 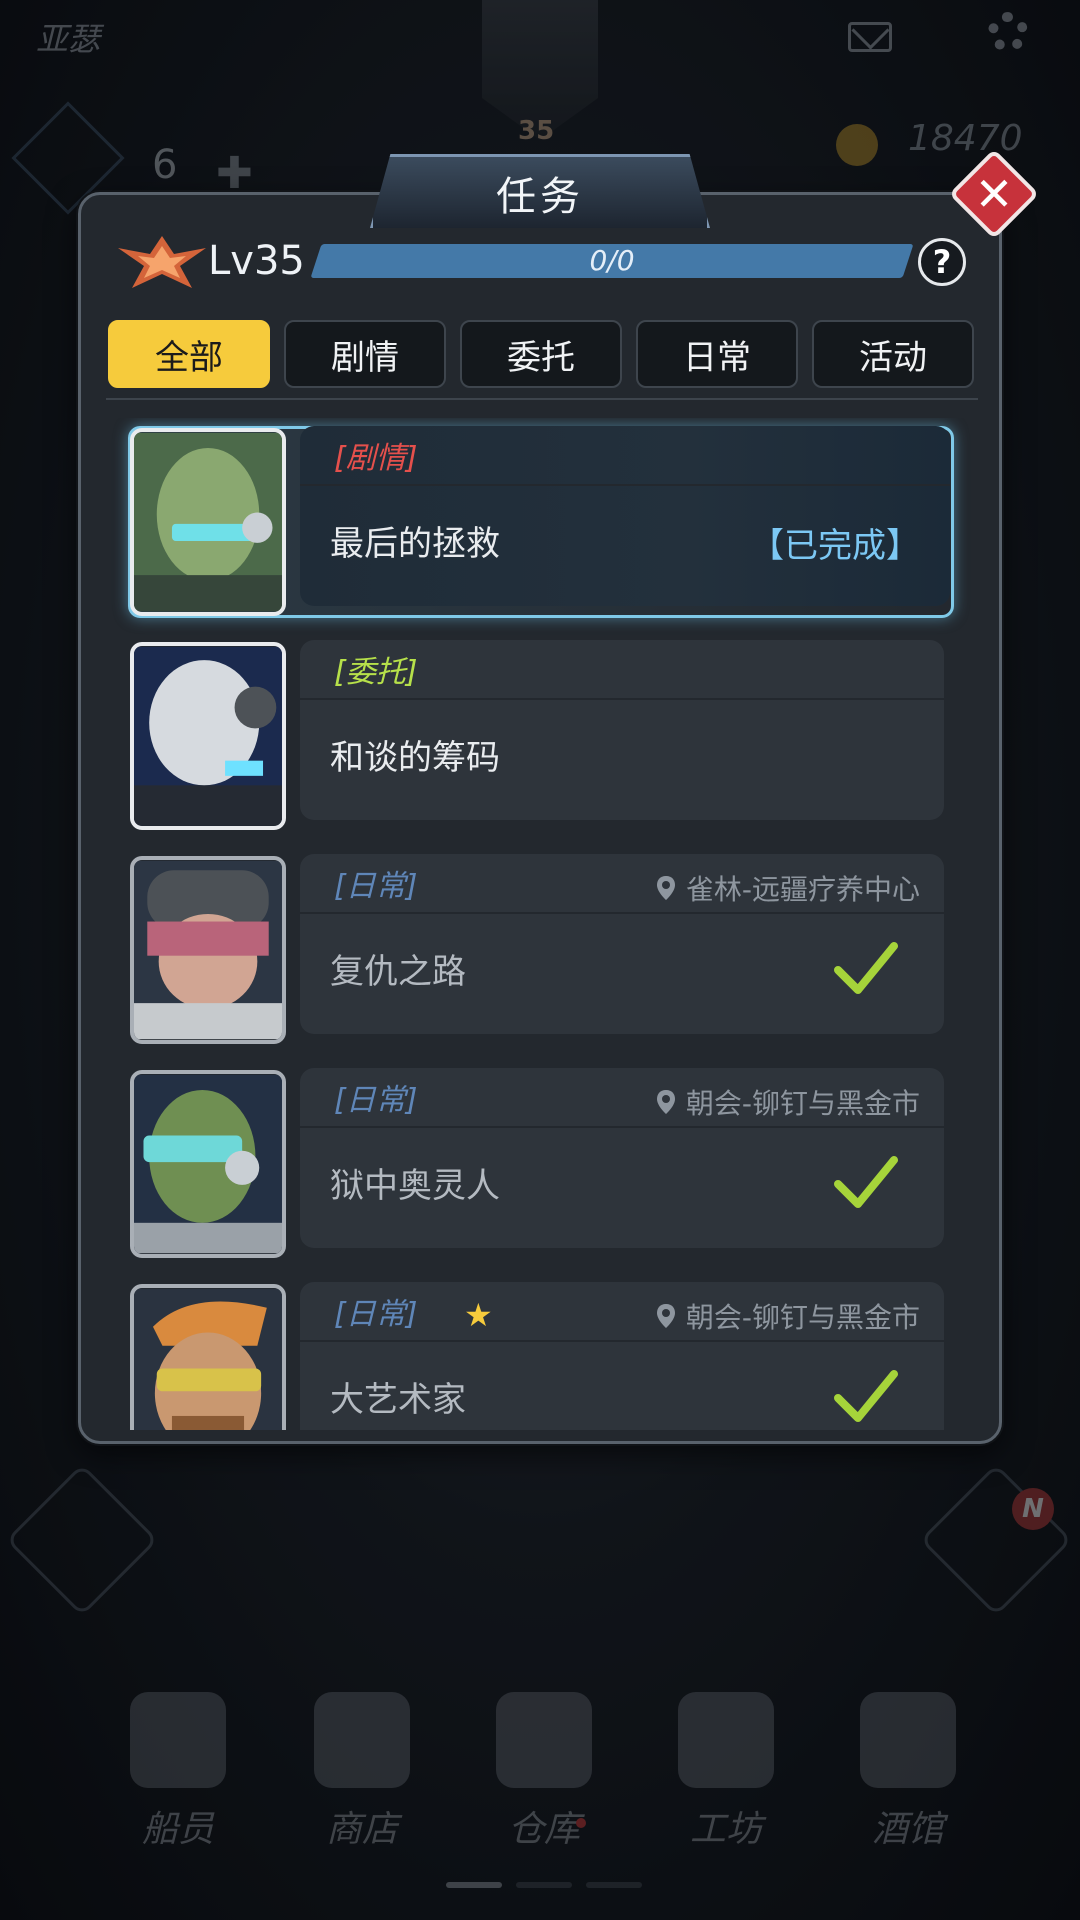 What do you see at coordinates (994, 194) in the screenshot?
I see `close-icon: ✕` at bounding box center [994, 194].